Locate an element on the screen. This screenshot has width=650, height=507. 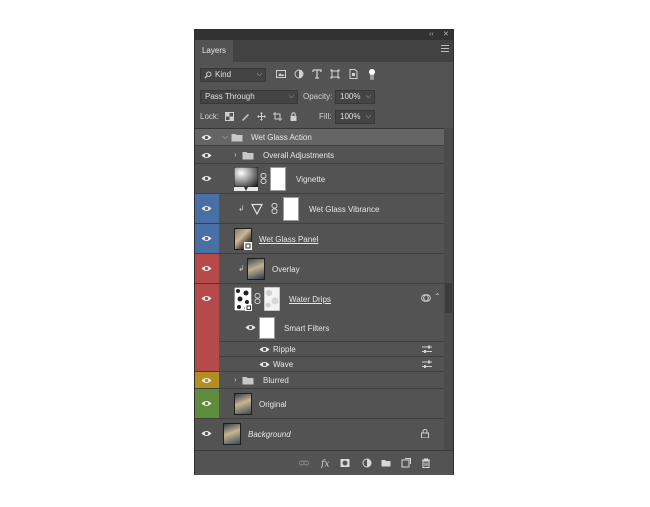
layer-name: Background is located at coordinates (269, 434).